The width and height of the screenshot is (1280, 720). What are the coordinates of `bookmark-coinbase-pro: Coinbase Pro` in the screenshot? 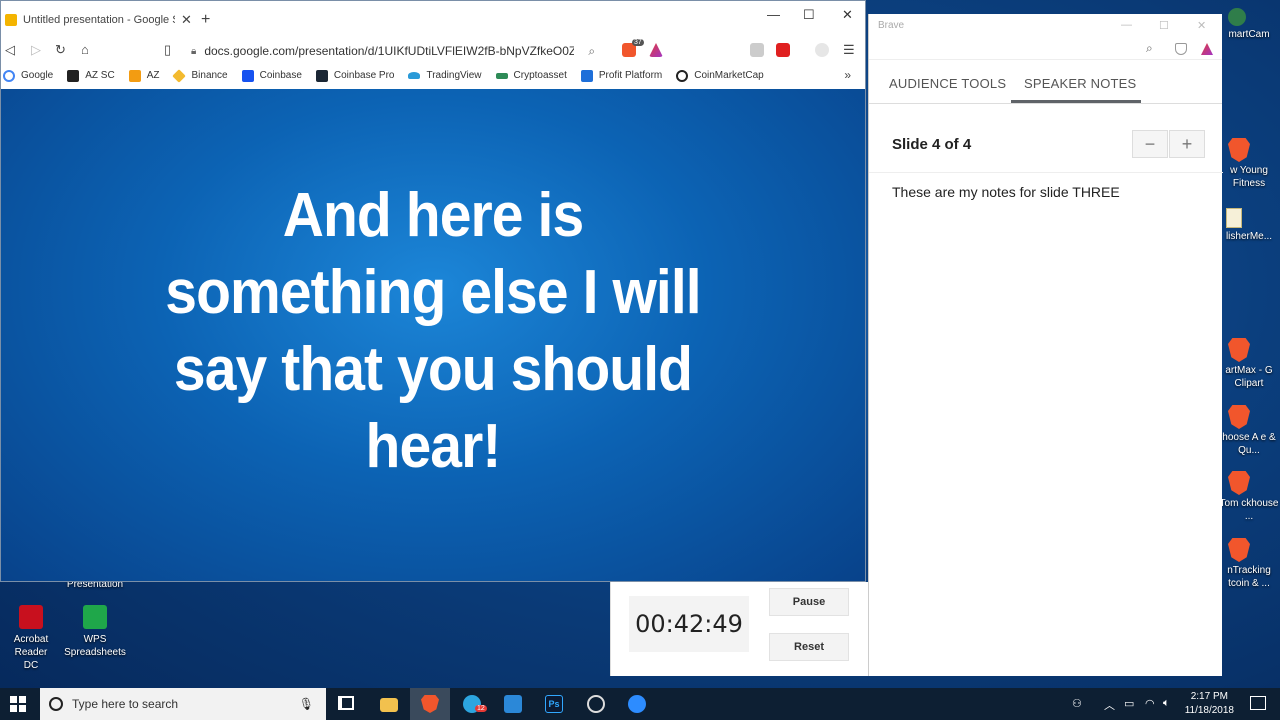 It's located at (354, 75).